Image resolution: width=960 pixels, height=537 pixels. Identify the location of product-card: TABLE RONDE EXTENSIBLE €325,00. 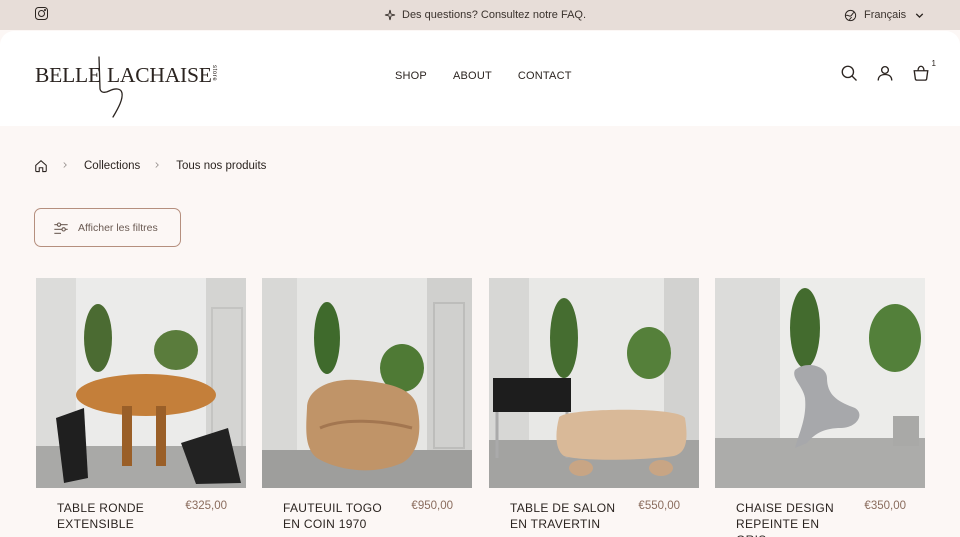
(141, 404).